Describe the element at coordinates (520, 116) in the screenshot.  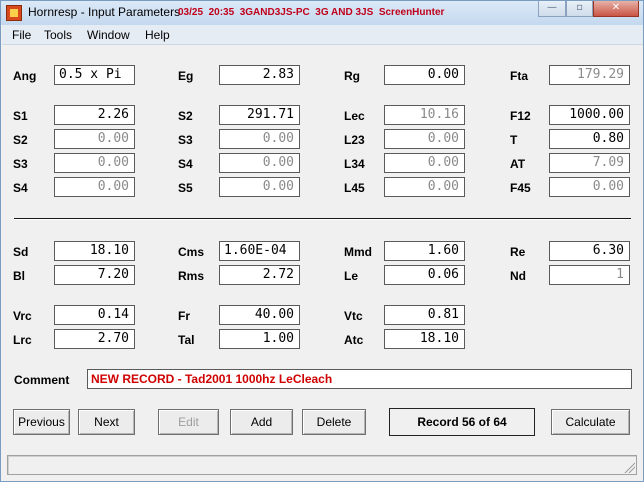
I see `label-f12: F12` at that location.